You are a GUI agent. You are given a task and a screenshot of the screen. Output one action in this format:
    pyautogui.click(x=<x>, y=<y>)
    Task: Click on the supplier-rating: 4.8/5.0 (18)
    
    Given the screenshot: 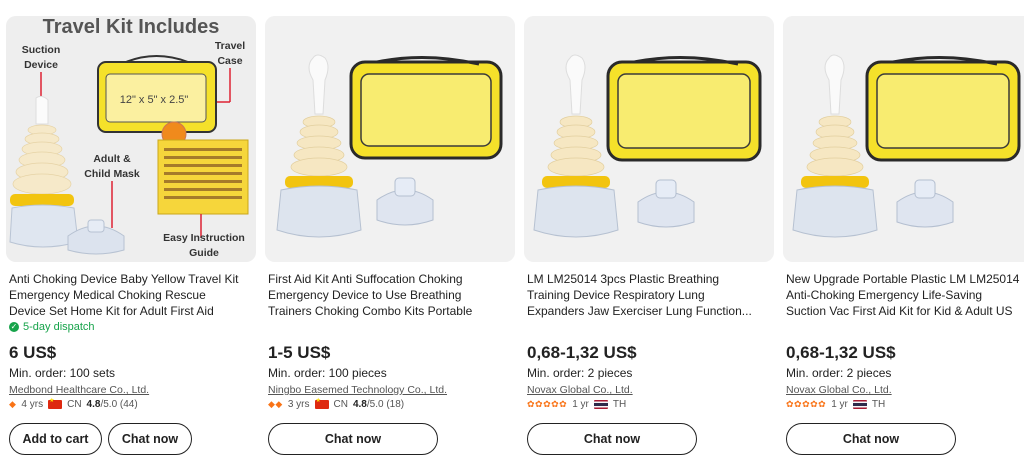 What is the action you would take?
    pyautogui.click(x=378, y=404)
    